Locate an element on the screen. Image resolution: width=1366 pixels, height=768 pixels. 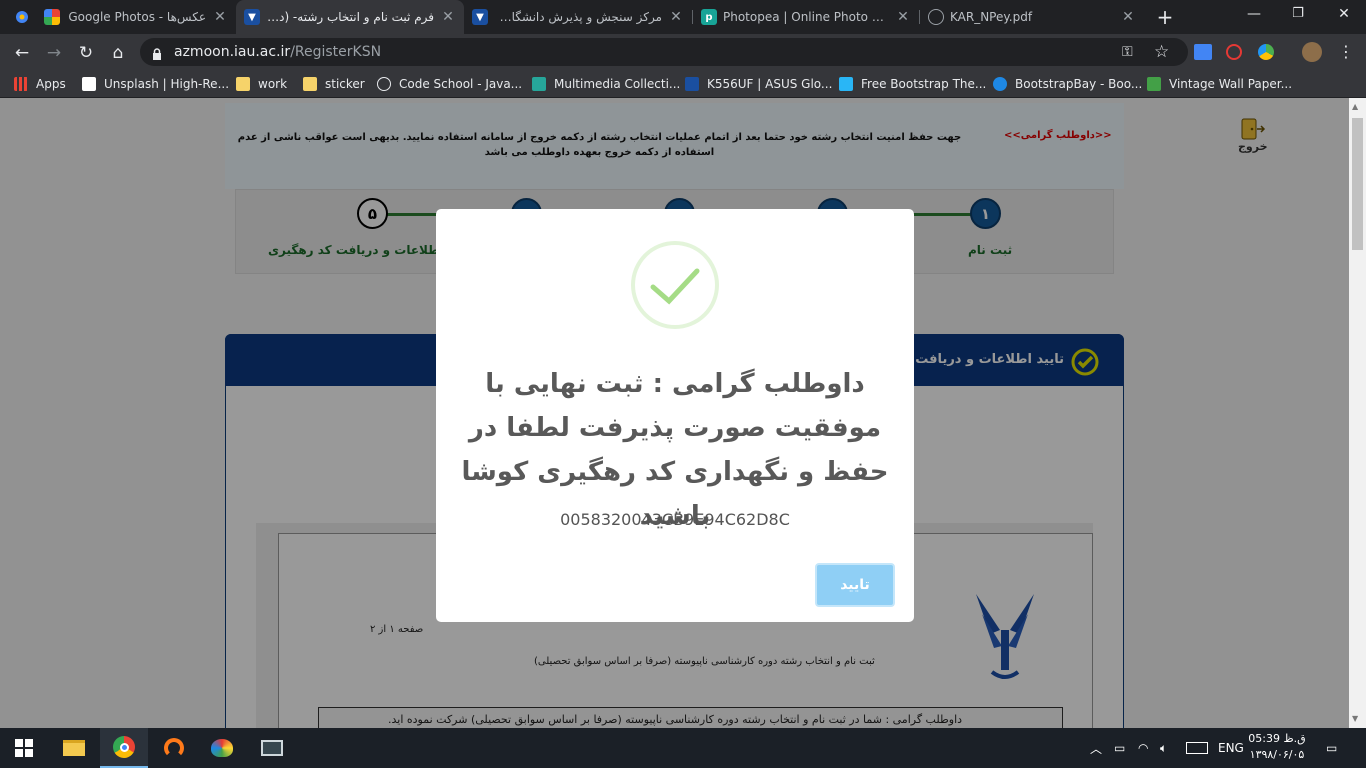
lock-icon is located at coordinates (157, 52).